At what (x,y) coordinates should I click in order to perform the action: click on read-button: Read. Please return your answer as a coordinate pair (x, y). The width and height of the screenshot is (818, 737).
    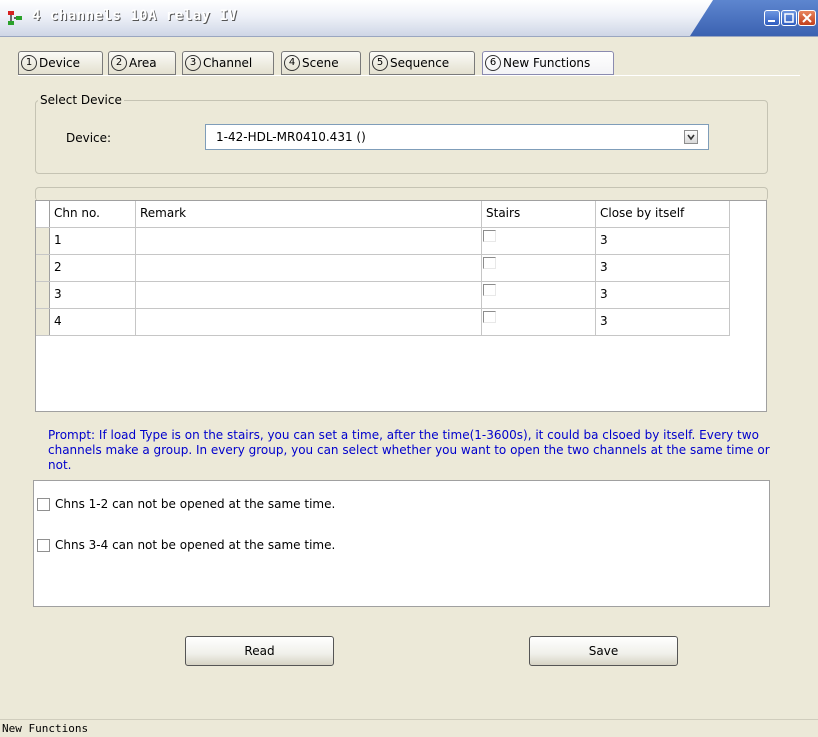
    Looking at the image, I should click on (259, 651).